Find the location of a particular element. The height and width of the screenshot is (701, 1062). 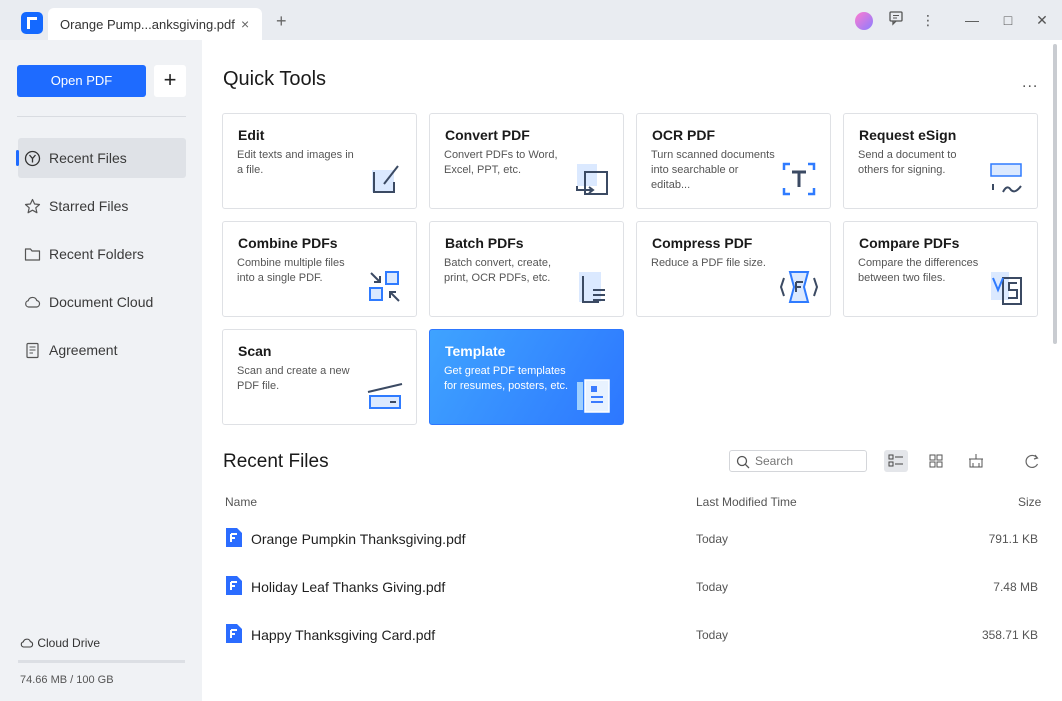

tool-card-title: Edit is located at coordinates (251, 135).